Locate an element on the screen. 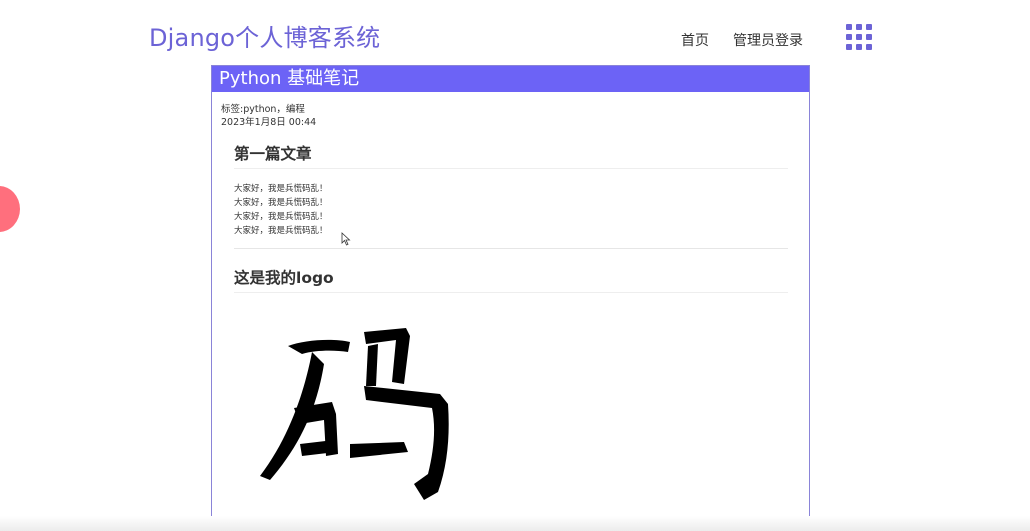  nav-admin-login-link: 管理员登录 is located at coordinates (768, 40).